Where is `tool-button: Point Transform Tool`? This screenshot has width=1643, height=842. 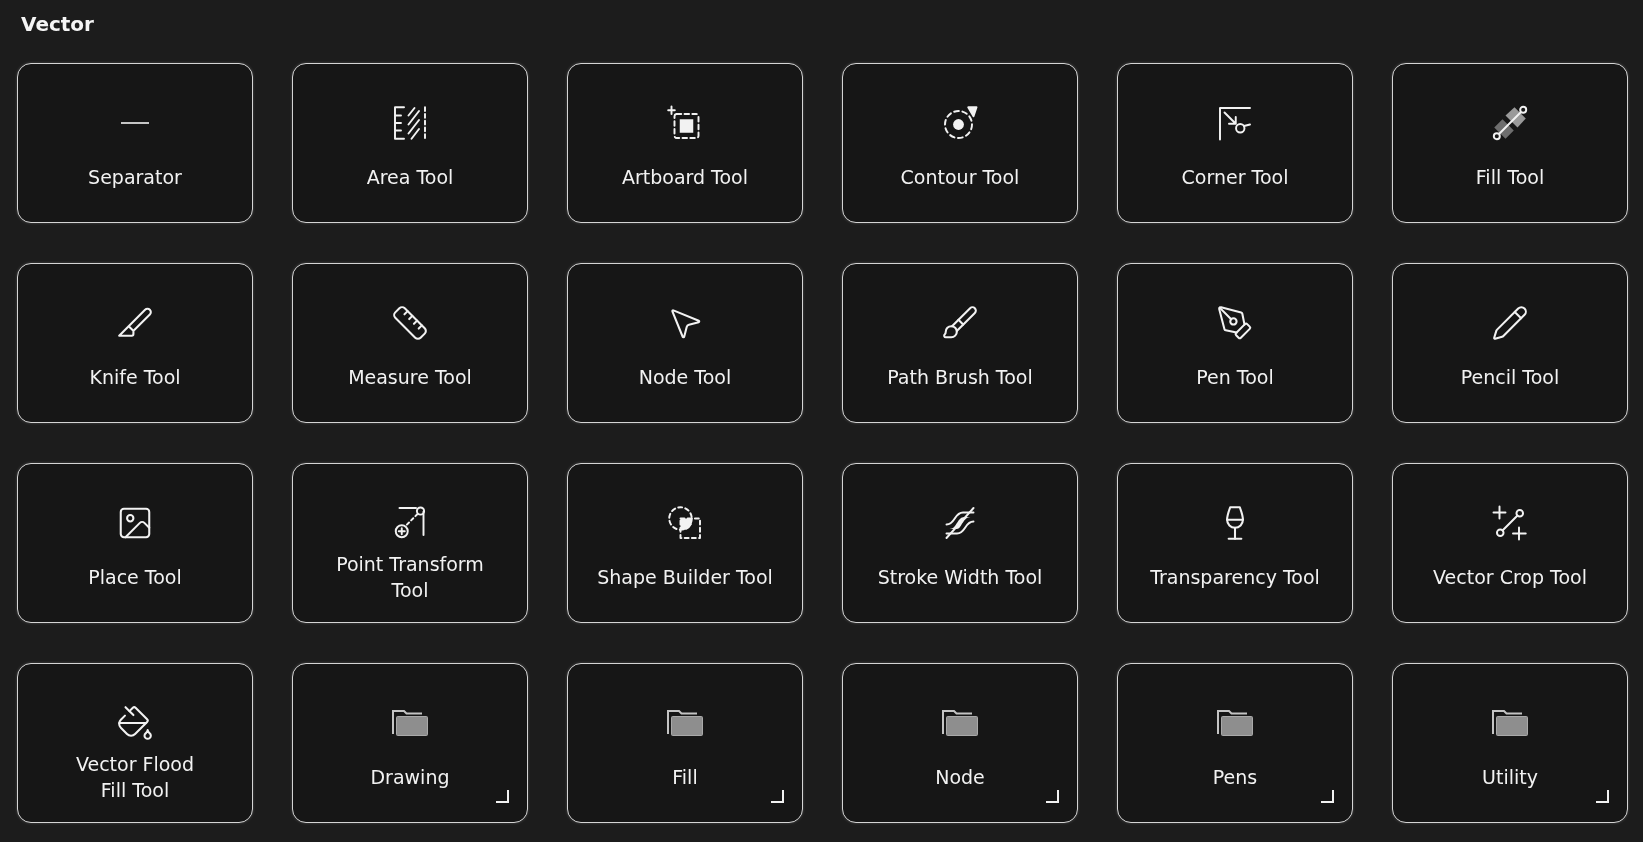 tool-button: Point Transform Tool is located at coordinates (410, 543).